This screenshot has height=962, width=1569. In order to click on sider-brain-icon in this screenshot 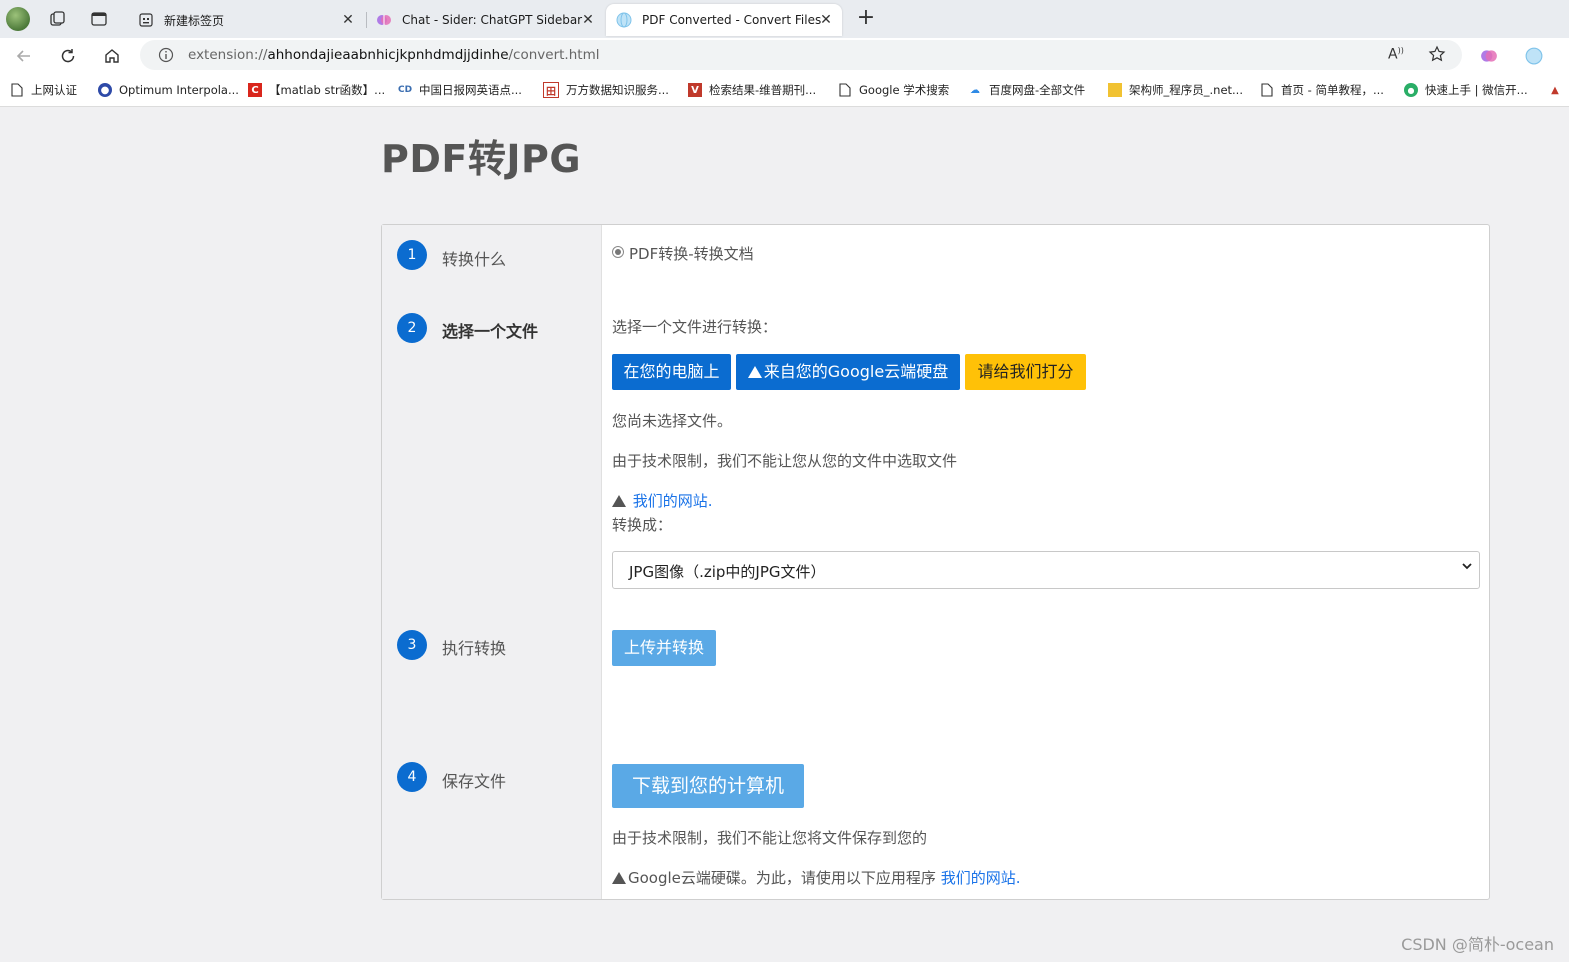, I will do `click(384, 20)`.